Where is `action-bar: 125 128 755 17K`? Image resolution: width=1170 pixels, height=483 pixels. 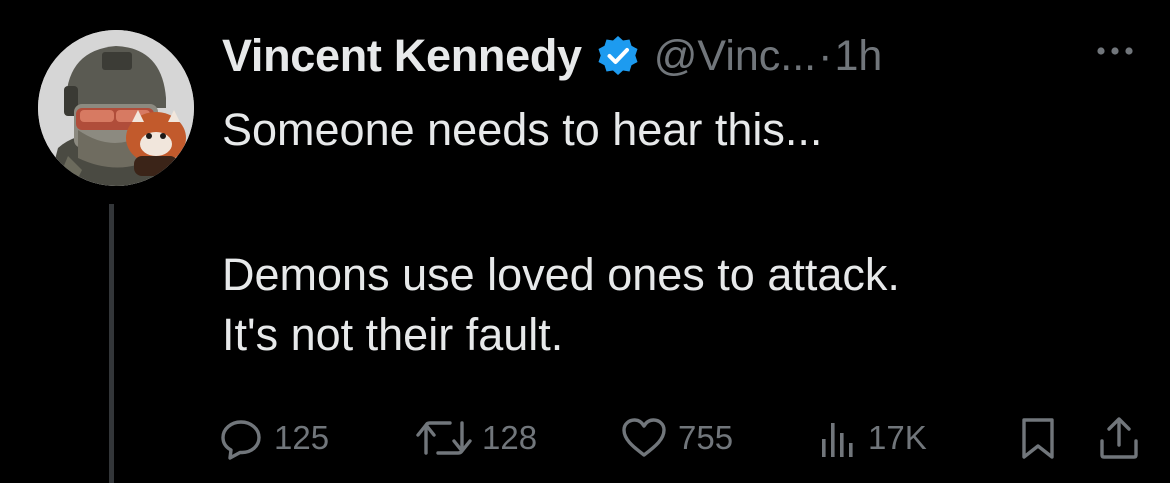 action-bar: 125 128 755 17K is located at coordinates (688, 438).